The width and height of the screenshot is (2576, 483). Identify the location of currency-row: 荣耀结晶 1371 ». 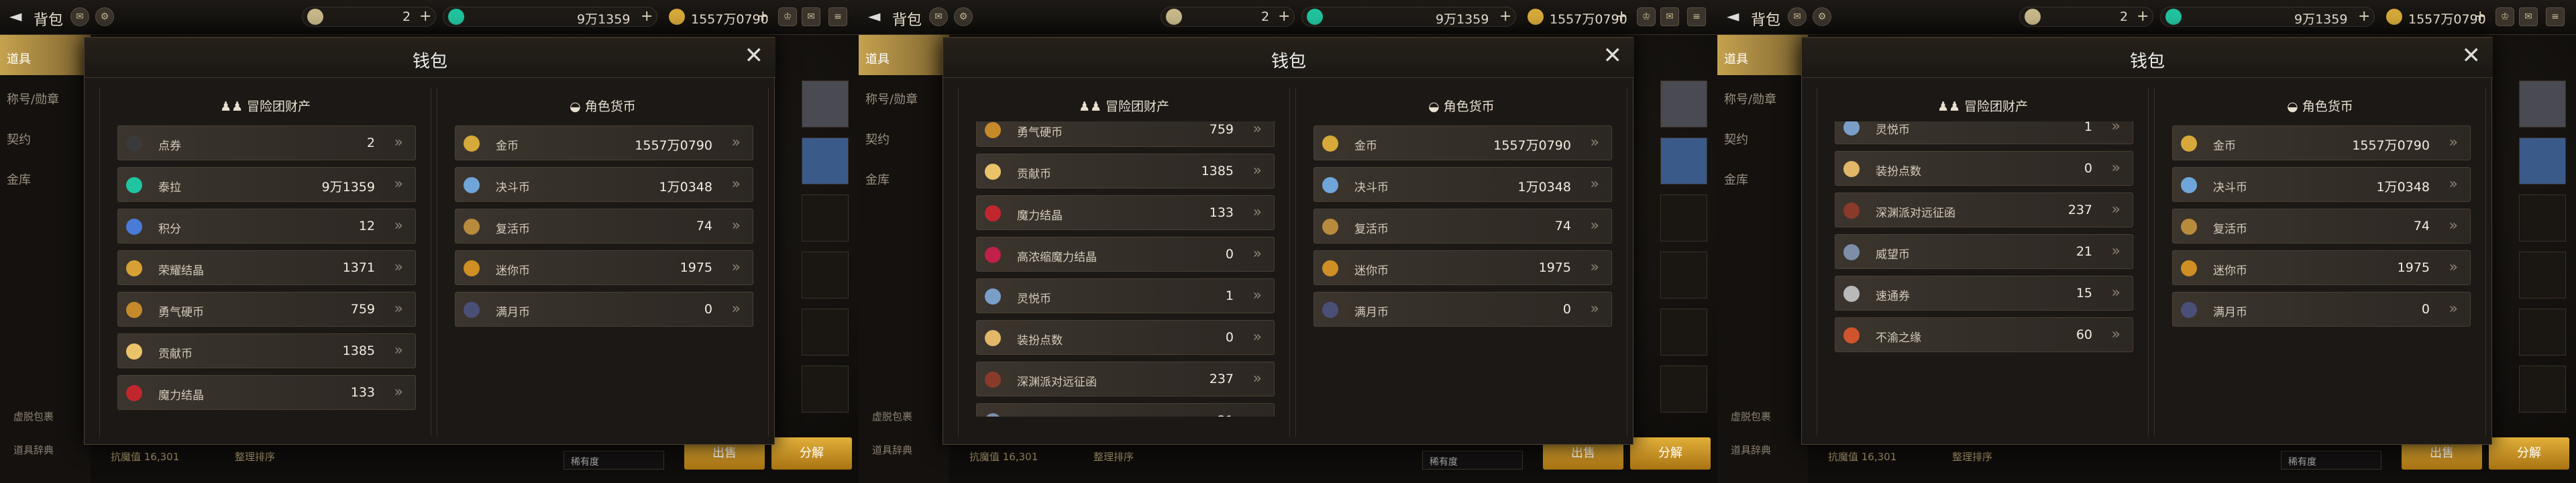
(266, 267).